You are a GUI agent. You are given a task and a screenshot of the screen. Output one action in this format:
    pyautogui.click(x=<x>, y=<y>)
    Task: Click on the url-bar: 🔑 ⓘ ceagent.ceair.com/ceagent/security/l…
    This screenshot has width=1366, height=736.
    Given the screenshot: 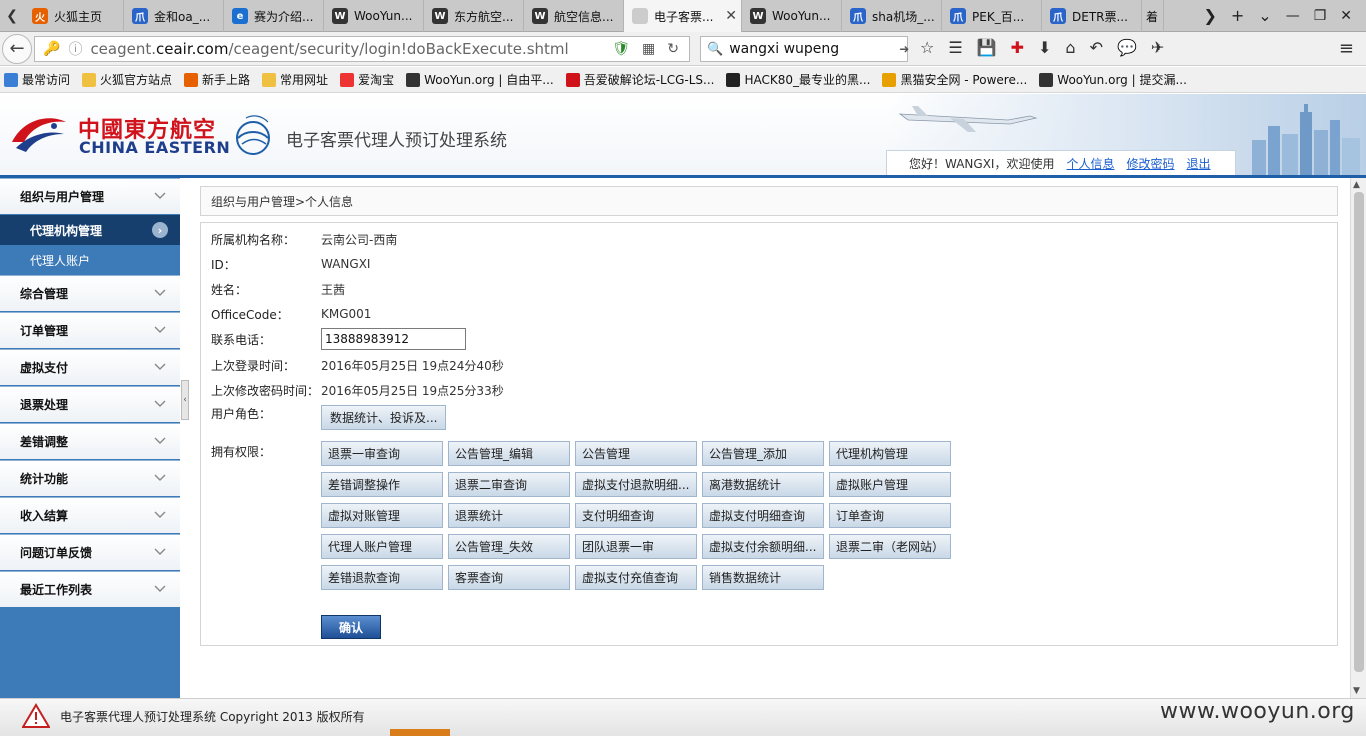 What is the action you would take?
    pyautogui.click(x=362, y=49)
    